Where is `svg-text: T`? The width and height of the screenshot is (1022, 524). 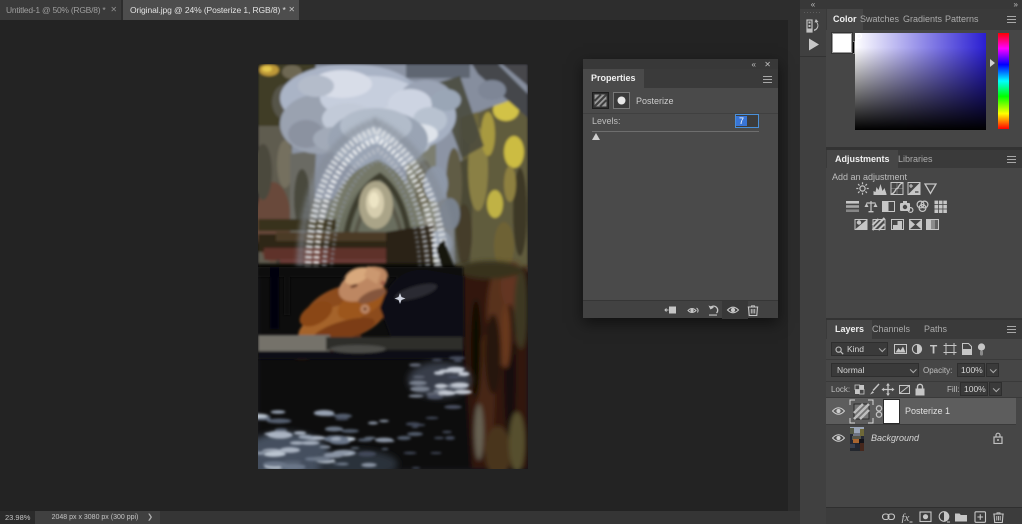 svg-text: T is located at coordinates (934, 350).